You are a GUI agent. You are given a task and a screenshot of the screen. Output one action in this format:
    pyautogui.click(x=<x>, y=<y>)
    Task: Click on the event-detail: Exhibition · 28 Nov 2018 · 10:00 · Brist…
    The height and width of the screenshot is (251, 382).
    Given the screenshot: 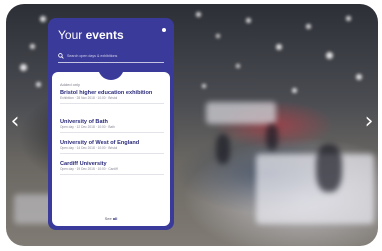 What is the action you would take?
    pyautogui.click(x=89, y=98)
    